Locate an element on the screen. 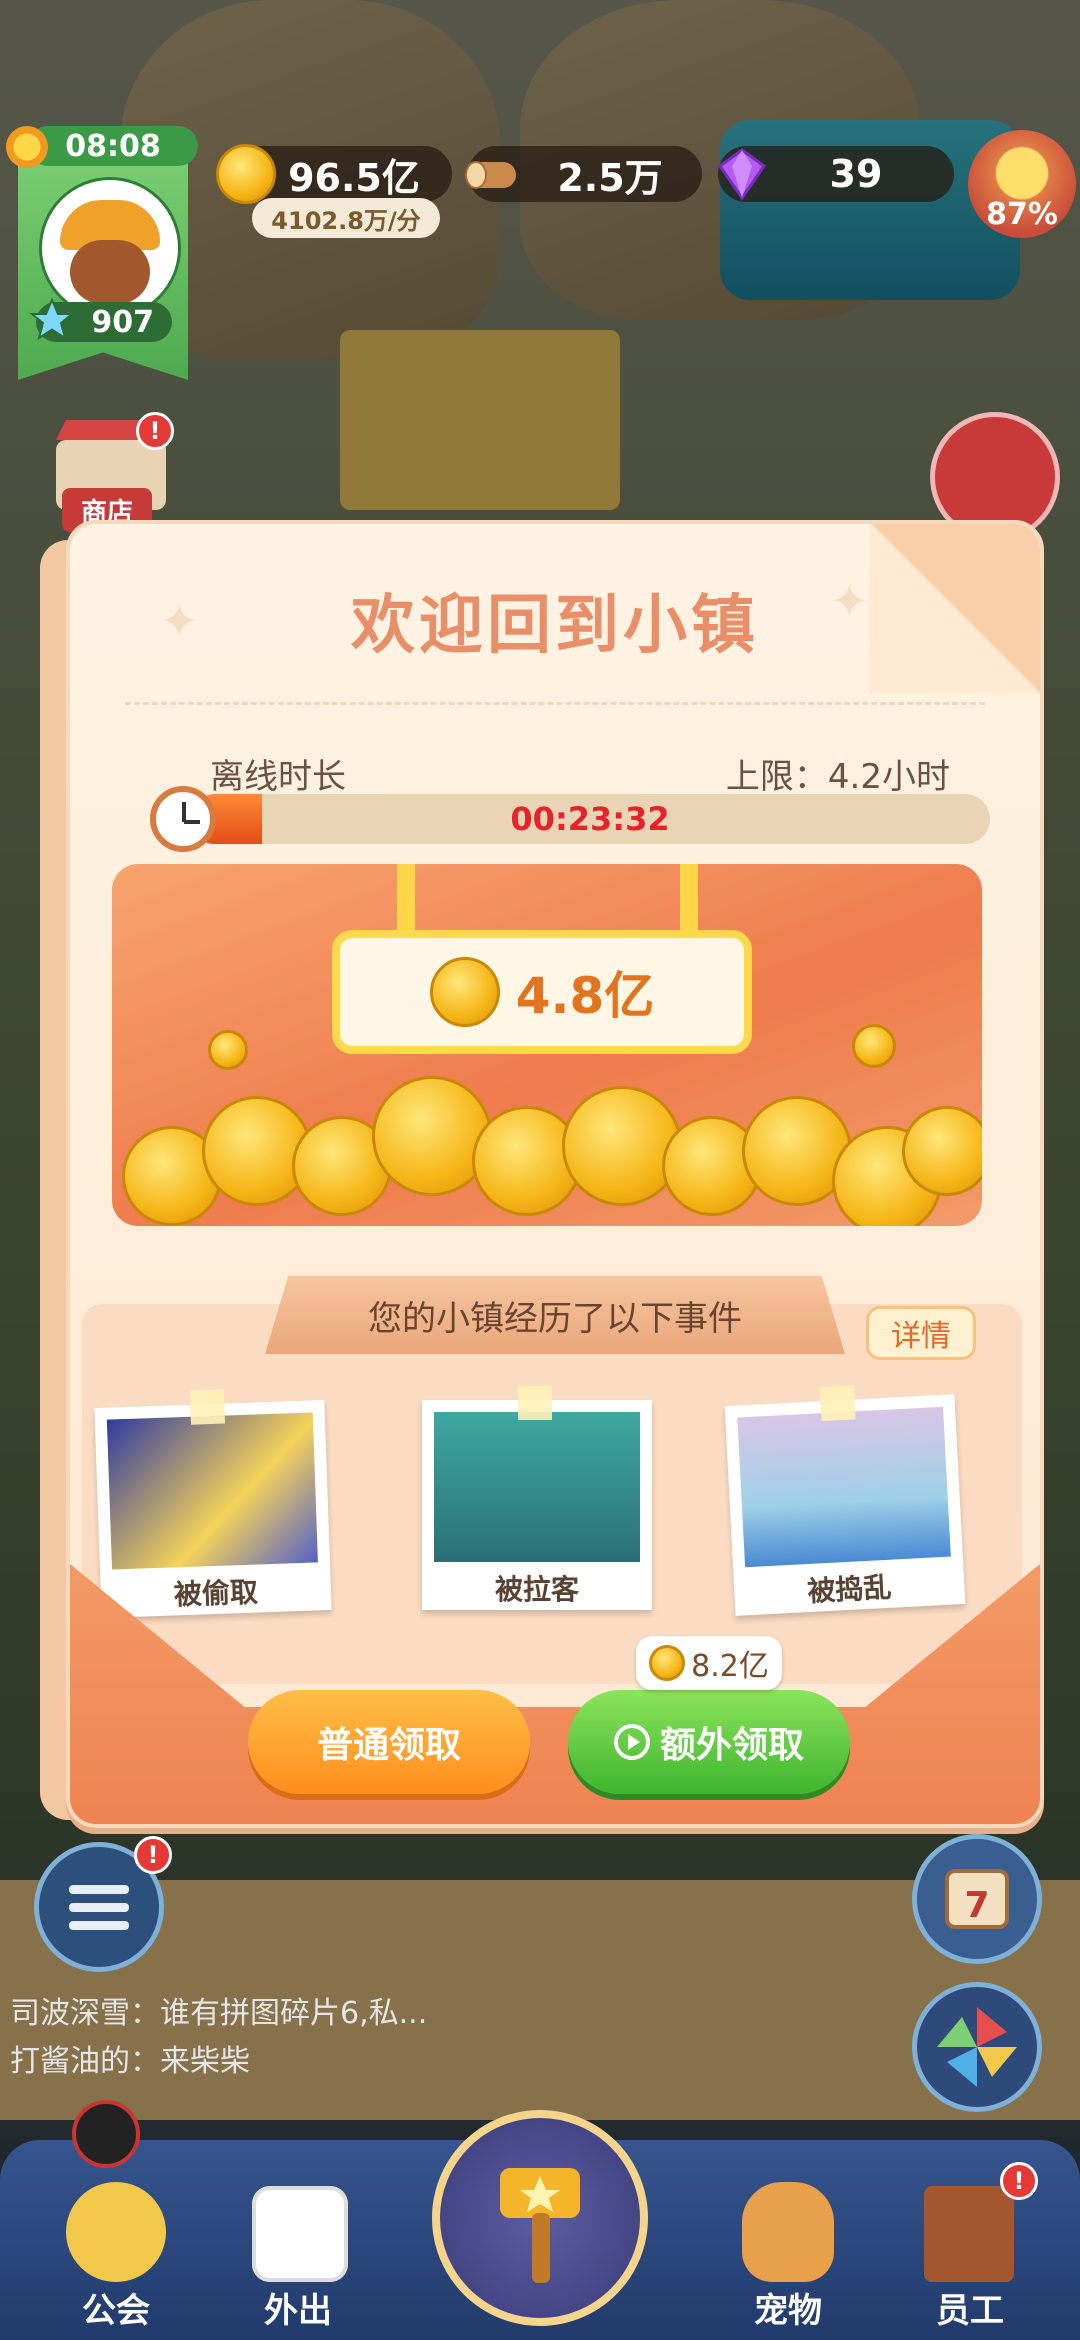 The height and width of the screenshot is (2340, 1080). wood-log-icon is located at coordinates (490, 175).